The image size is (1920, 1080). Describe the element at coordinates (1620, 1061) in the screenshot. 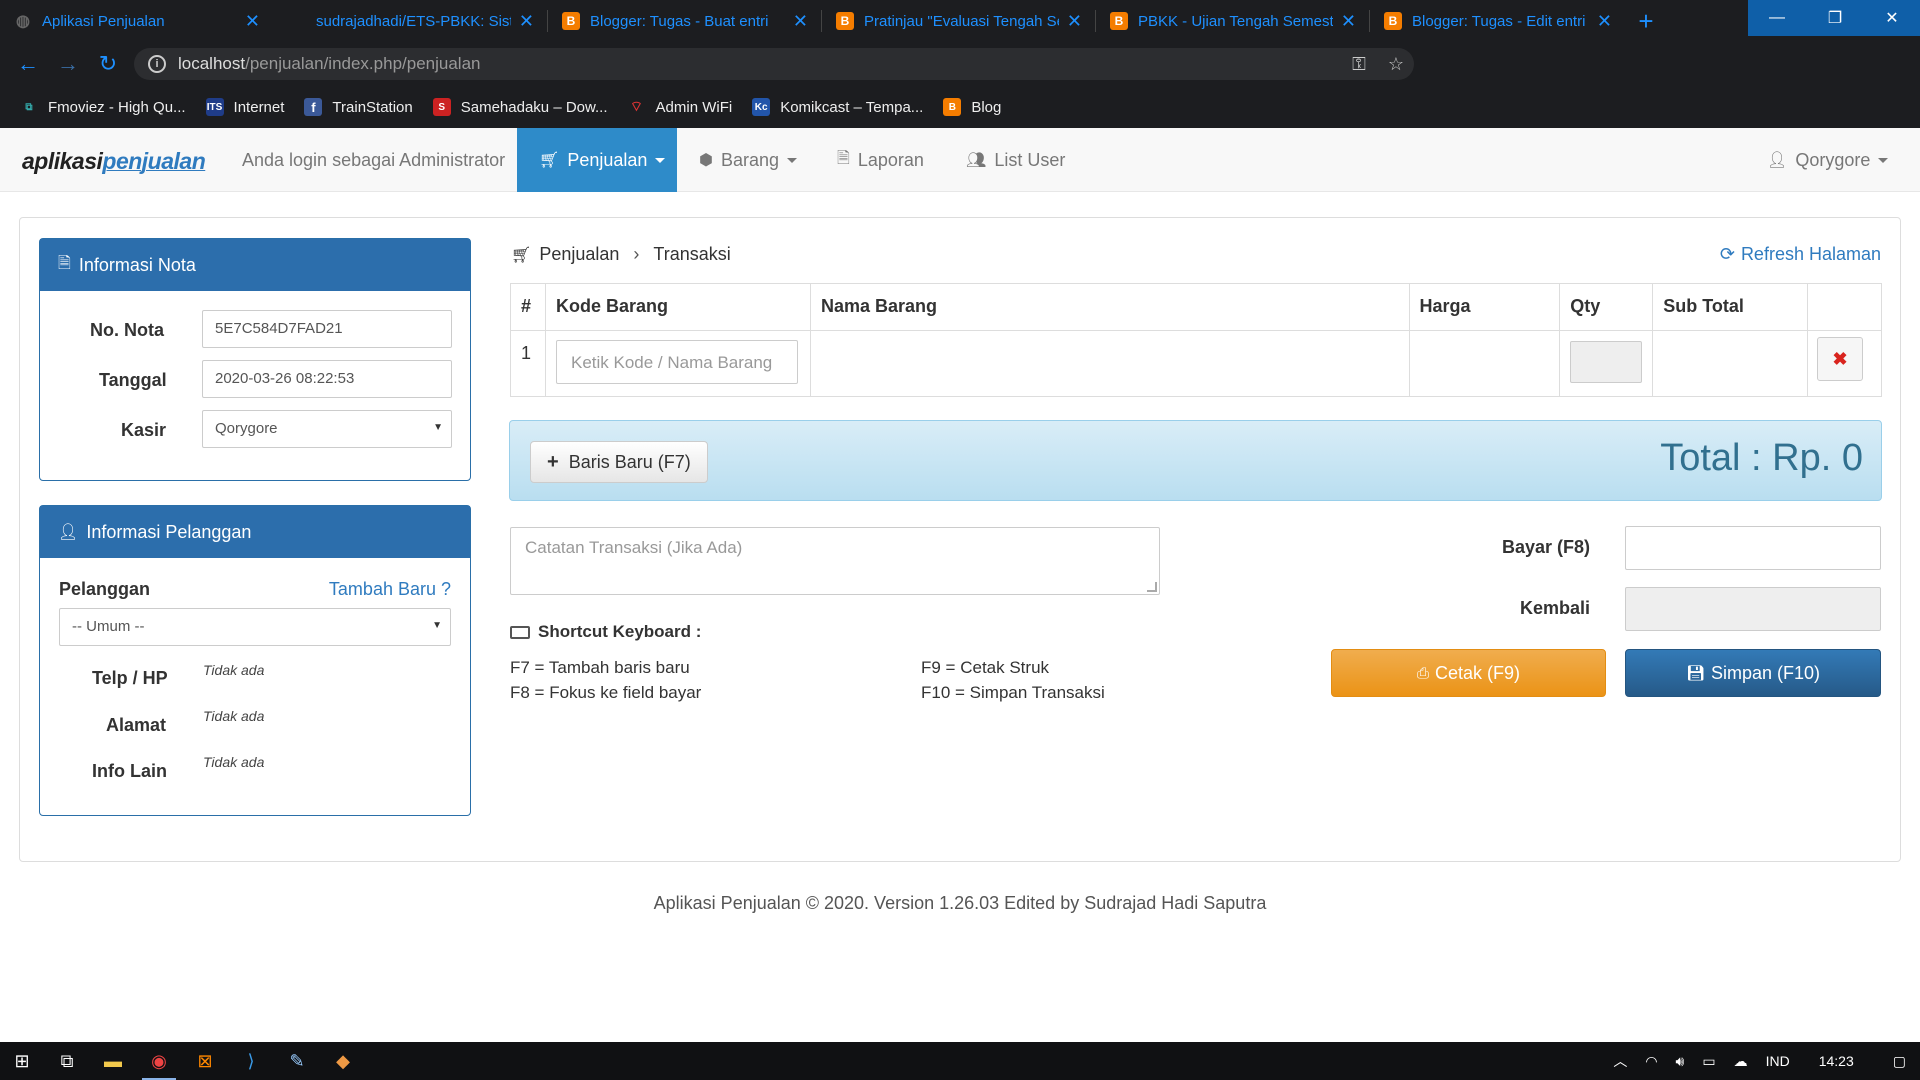

I see `chevron-up-icon: ︿` at that location.